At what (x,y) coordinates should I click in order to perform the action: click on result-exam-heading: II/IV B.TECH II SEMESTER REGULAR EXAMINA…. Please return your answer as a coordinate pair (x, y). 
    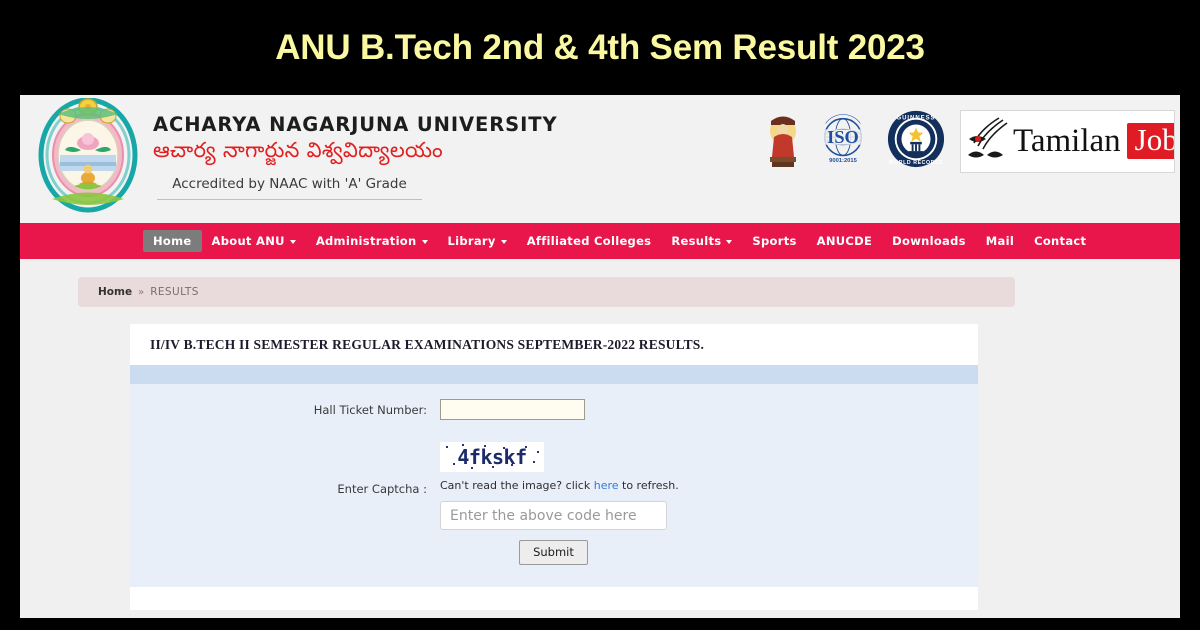
    Looking at the image, I should click on (427, 344).